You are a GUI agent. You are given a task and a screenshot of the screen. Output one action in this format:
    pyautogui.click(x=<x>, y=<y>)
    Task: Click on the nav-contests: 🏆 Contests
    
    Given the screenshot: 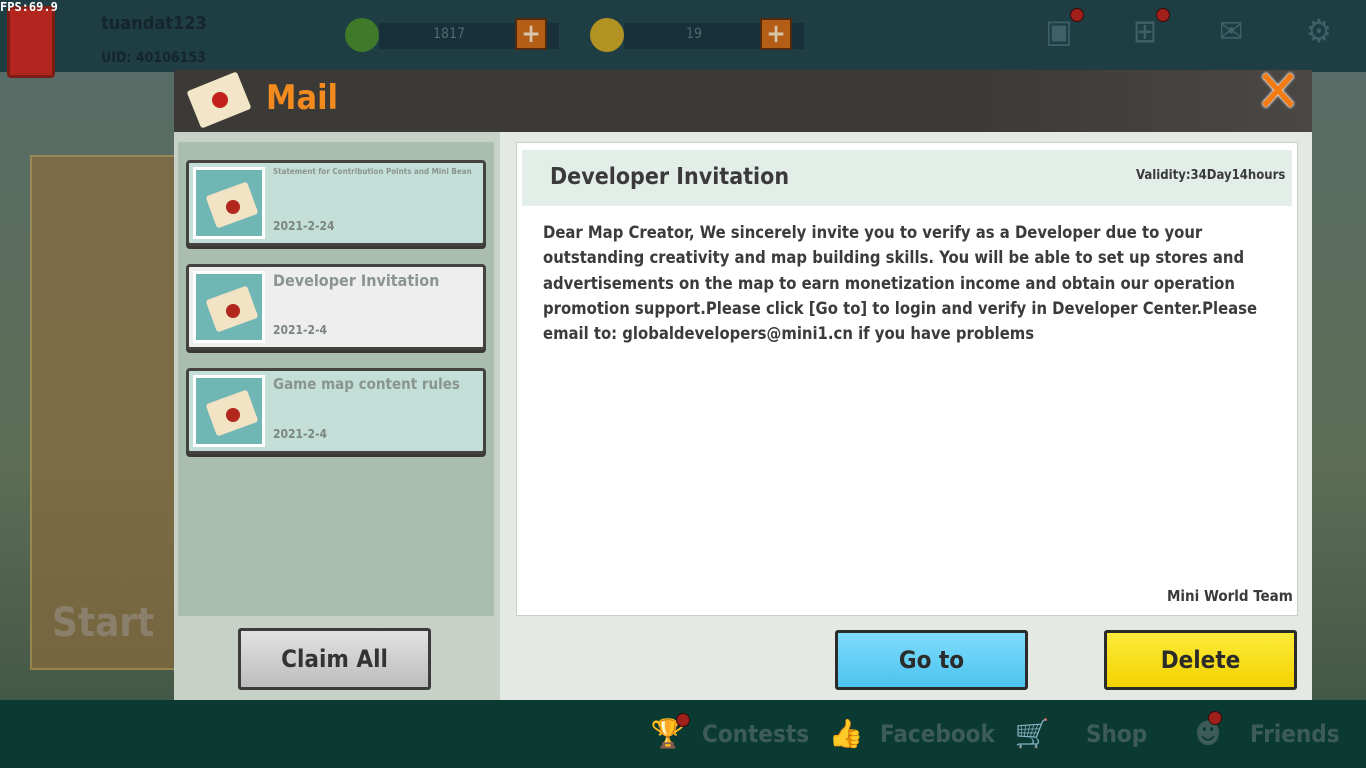 What is the action you would take?
    pyautogui.click(x=729, y=733)
    